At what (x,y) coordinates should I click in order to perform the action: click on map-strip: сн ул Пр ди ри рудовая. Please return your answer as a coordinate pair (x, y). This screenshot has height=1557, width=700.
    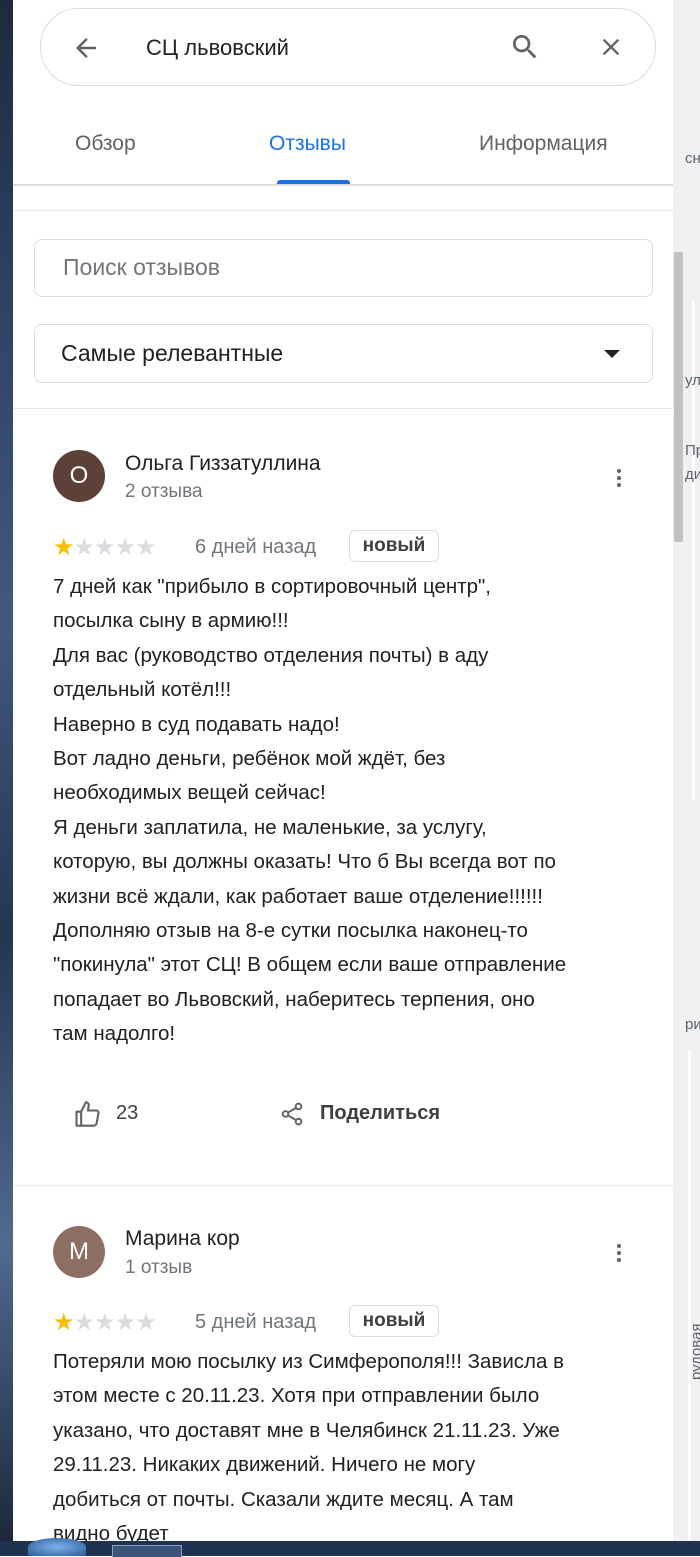
    Looking at the image, I should click on (692, 778).